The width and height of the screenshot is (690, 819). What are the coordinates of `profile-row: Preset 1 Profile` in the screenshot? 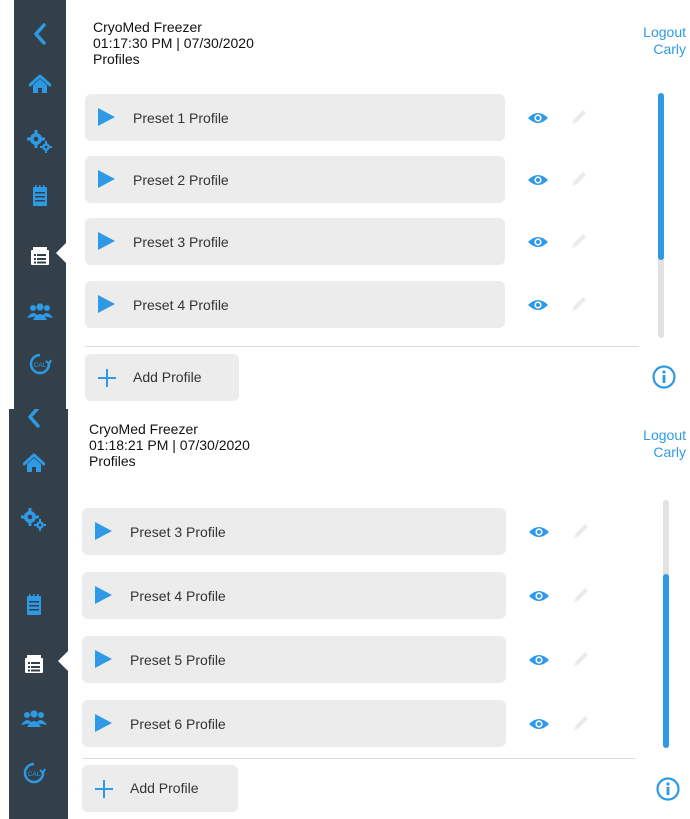 It's located at (295, 117).